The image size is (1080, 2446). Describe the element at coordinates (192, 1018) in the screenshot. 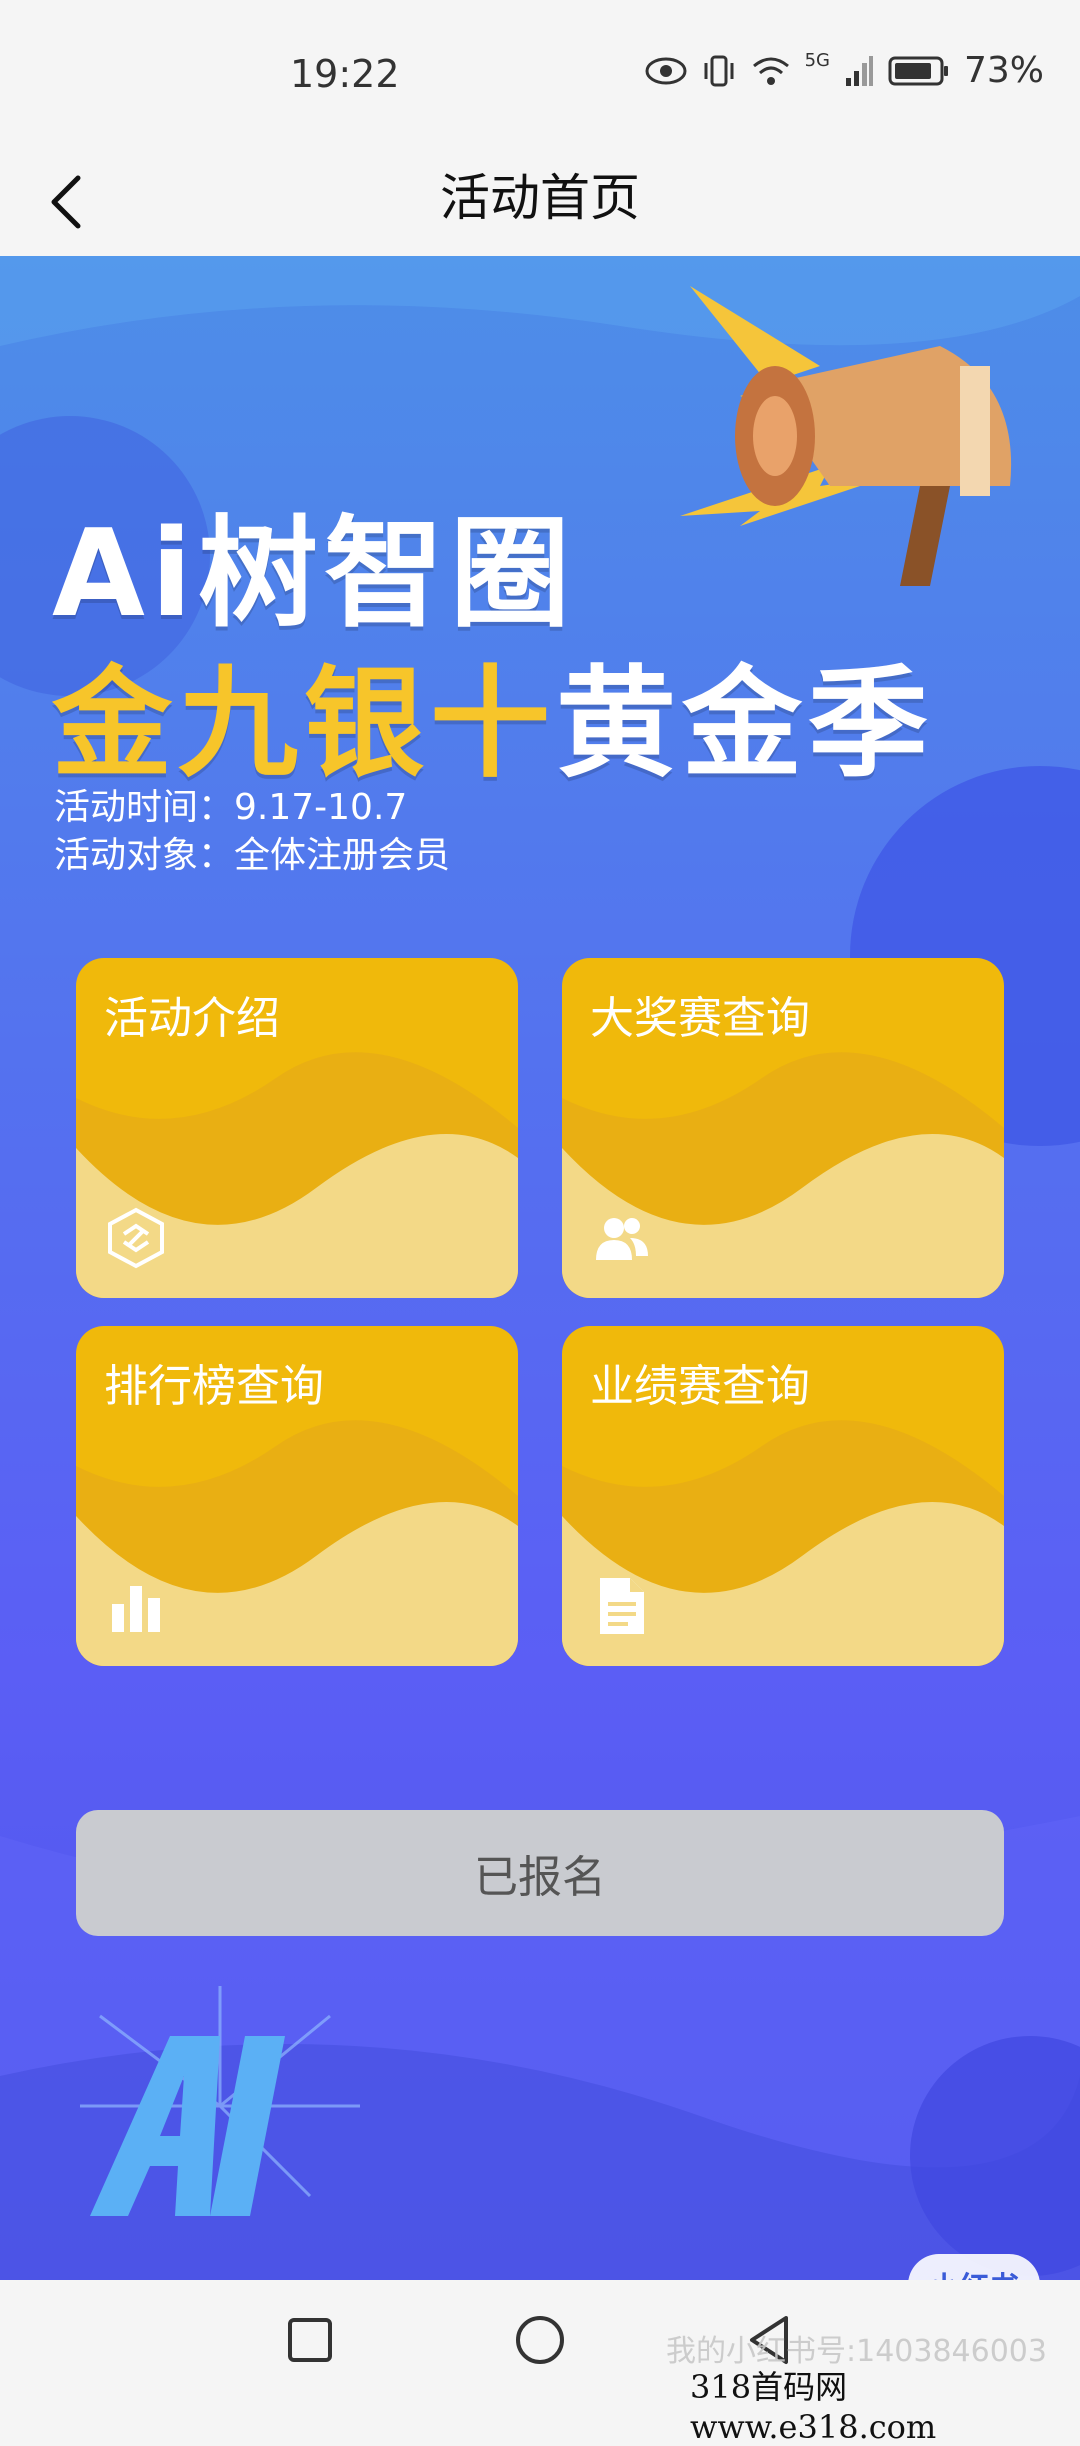

I see `card-label: 活动介绍` at that location.